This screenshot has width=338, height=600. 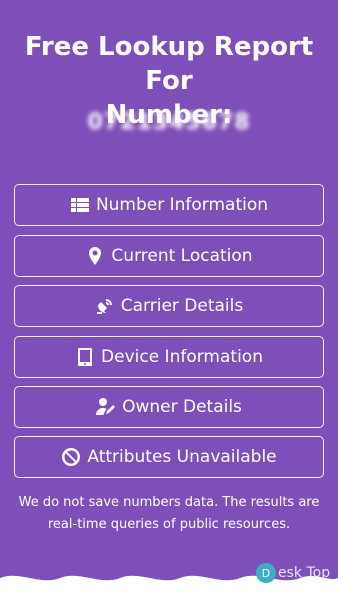 What do you see at coordinates (169, 64) in the screenshot?
I see `title-line-1: Free Lookup Report For` at bounding box center [169, 64].